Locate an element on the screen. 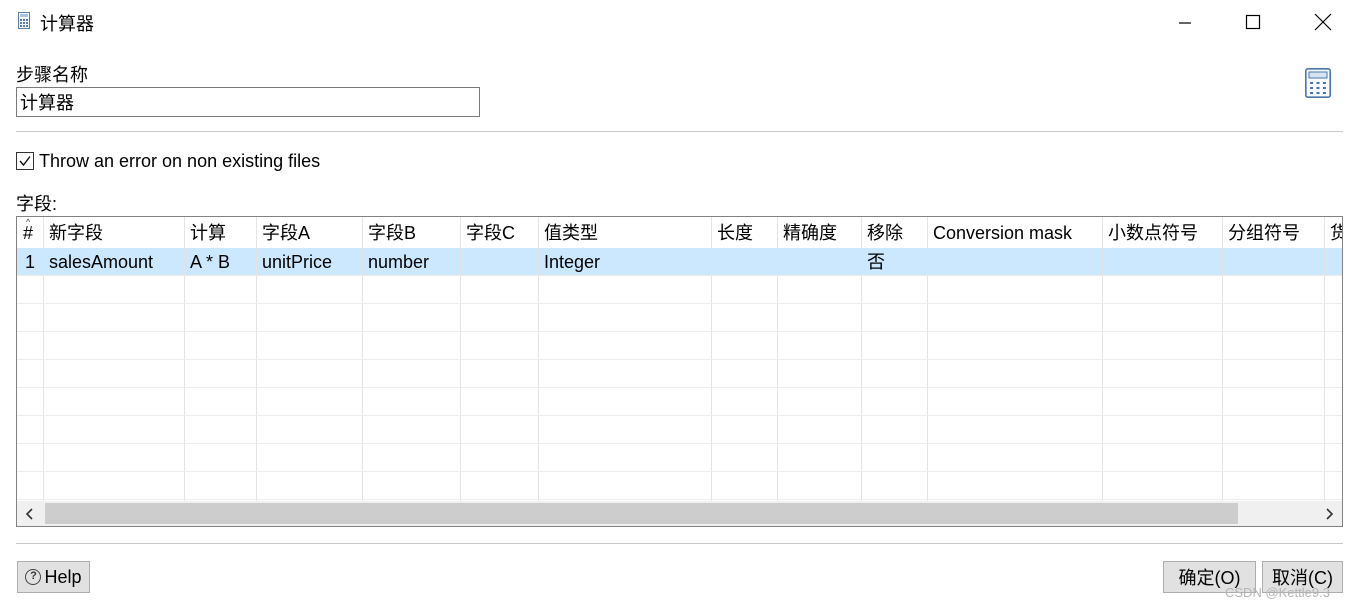 Image resolution: width=1357 pixels, height=610 pixels. column-header: 字段C is located at coordinates (499, 233).